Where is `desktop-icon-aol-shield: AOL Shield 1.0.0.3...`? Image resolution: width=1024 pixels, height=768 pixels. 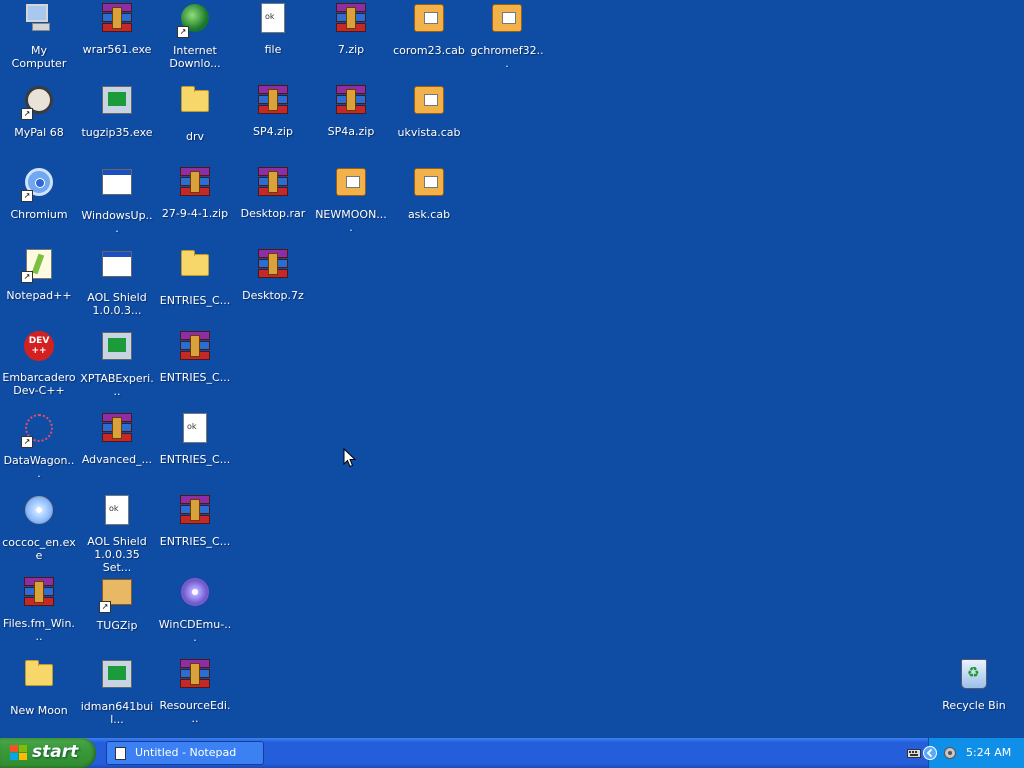
desktop-icon-aol-shield: AOL Shield 1.0.0.3... is located at coordinates (117, 282).